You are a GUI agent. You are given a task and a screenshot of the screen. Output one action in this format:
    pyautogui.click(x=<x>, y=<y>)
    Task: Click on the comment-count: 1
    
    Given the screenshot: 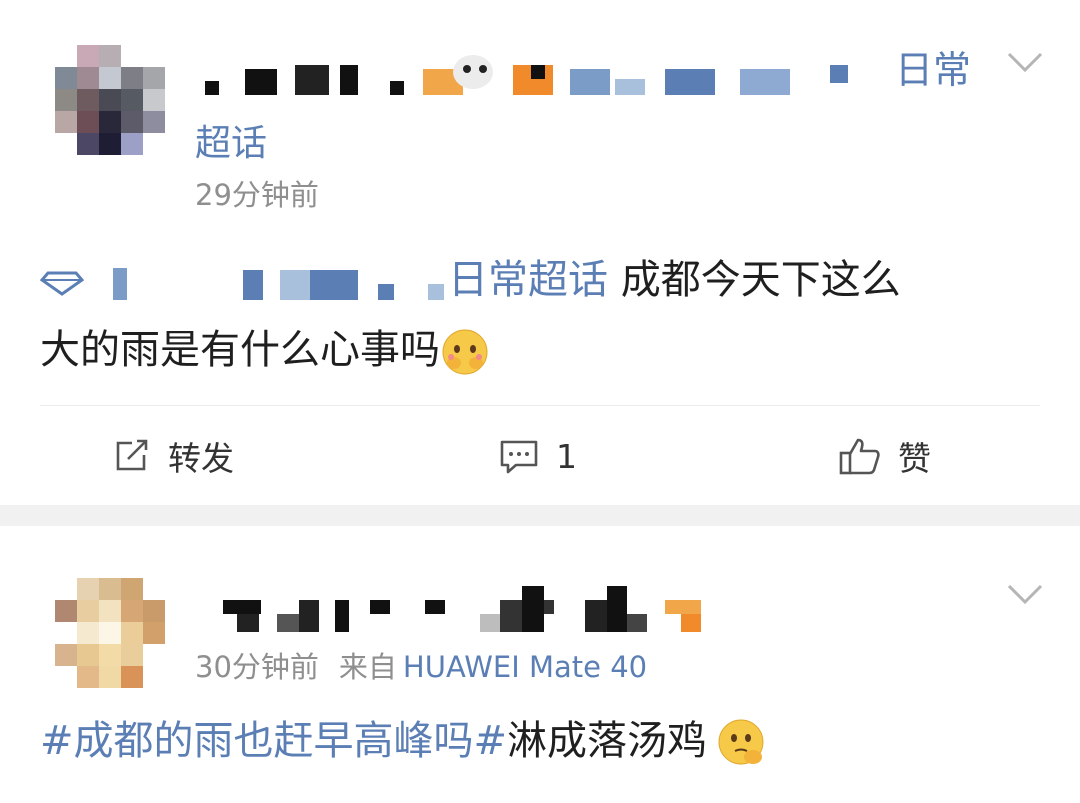 What is the action you would take?
    pyautogui.click(x=566, y=456)
    